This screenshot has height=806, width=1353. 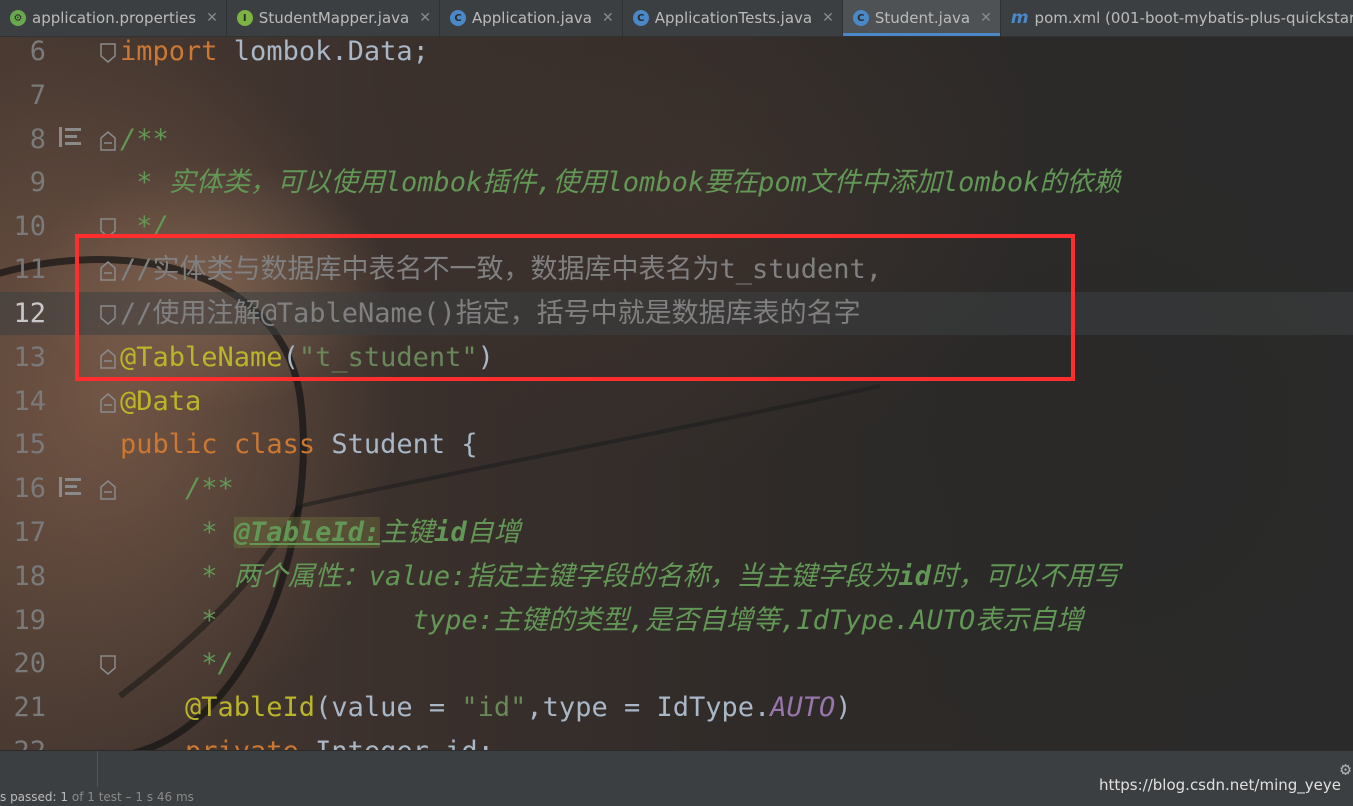 What do you see at coordinates (843, 707) in the screenshot?
I see `code-text: )` at bounding box center [843, 707].